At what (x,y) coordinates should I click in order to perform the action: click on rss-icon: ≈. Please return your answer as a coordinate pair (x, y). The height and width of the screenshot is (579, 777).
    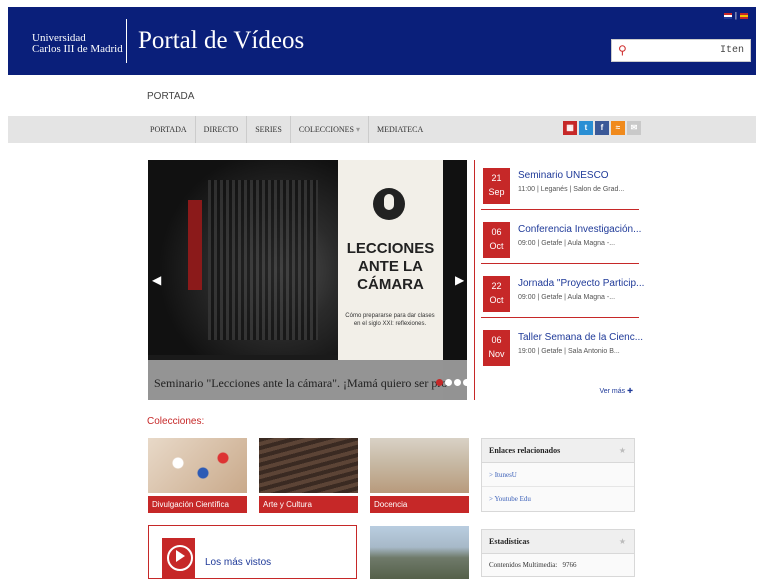
    Looking at the image, I should click on (618, 128).